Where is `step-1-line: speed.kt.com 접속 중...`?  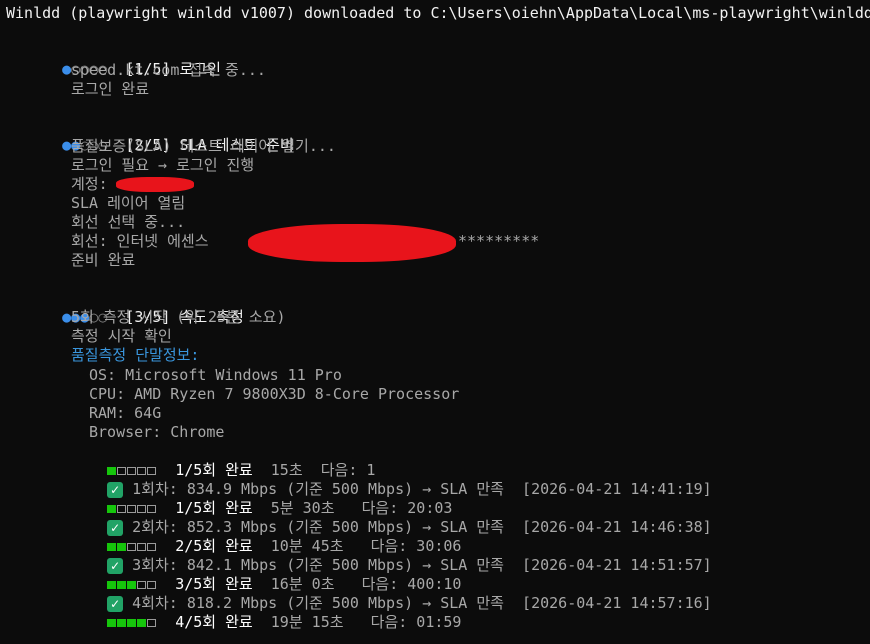 step-1-line: speed.kt.com 접속 중... is located at coordinates (168, 70).